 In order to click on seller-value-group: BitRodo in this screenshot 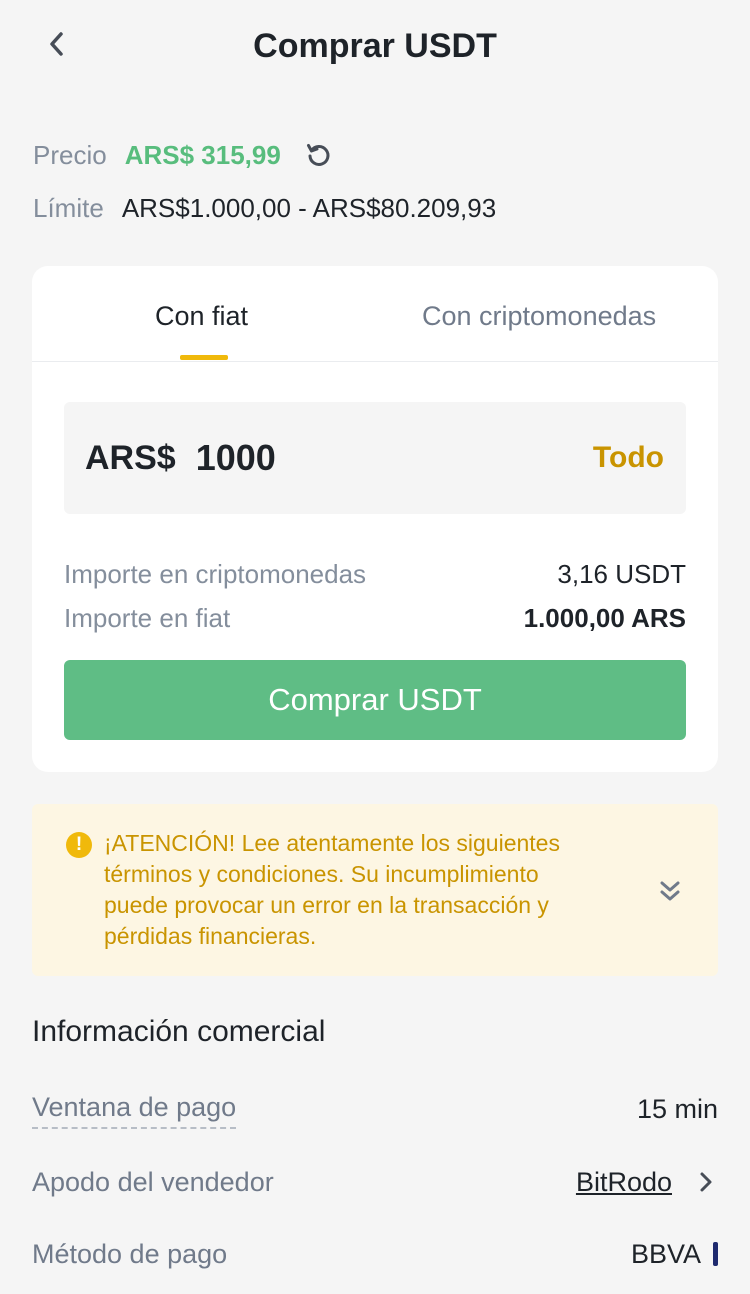, I will do `click(647, 1182)`.